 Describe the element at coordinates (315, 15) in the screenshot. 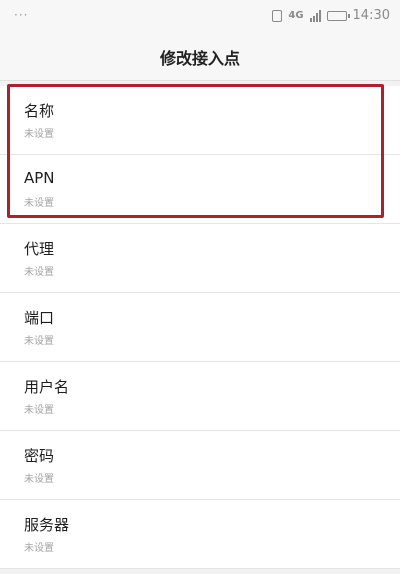

I see `signal-icon` at that location.